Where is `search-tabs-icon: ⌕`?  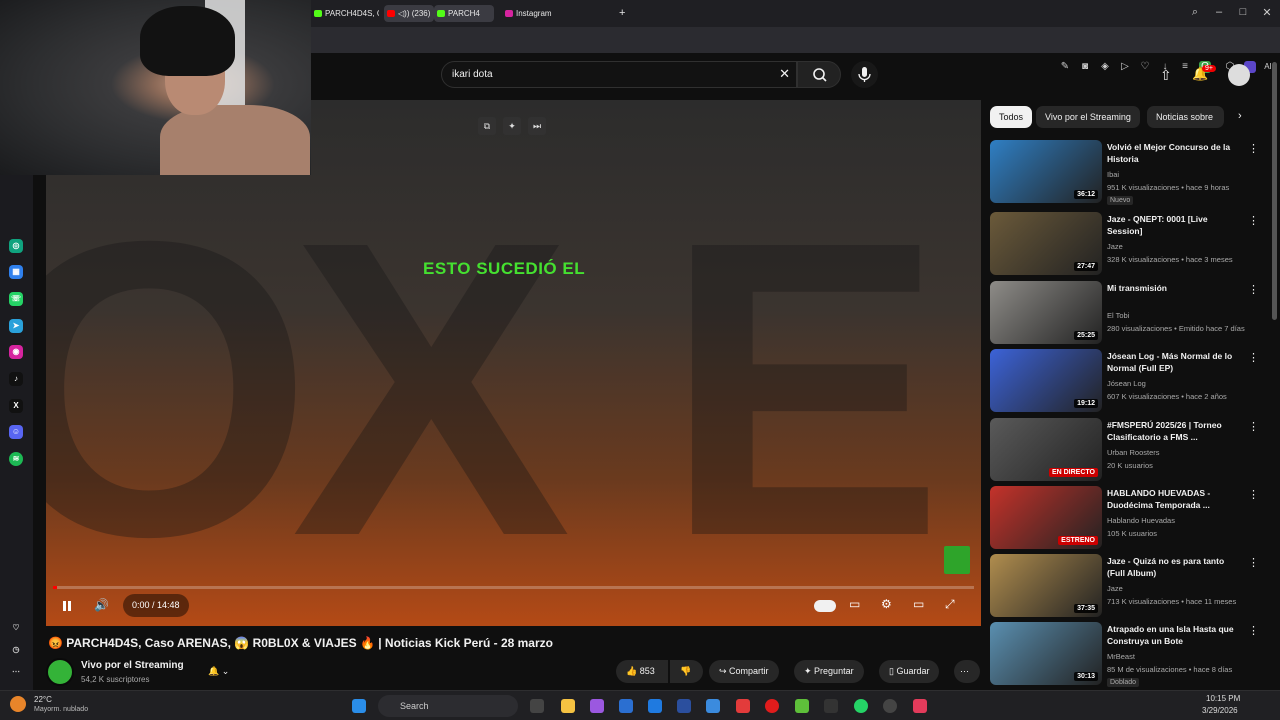
search-tabs-icon: ⌕ is located at coordinates (1195, 12).